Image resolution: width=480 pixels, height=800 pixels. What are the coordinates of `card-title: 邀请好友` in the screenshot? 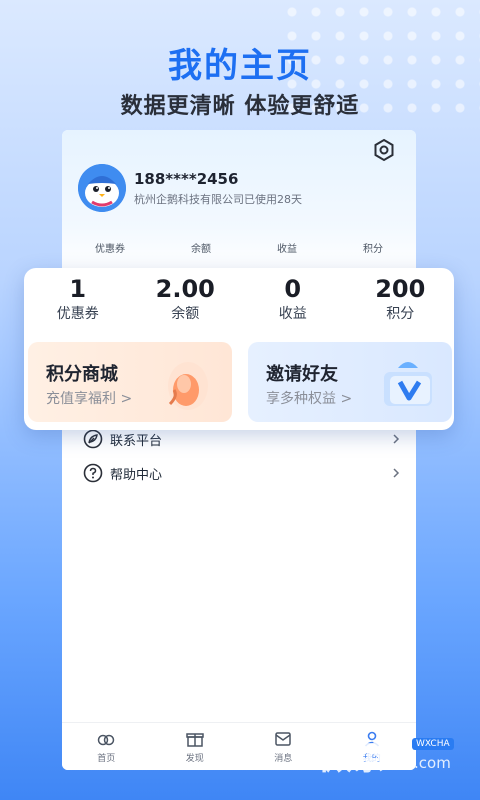 It's located at (302, 374).